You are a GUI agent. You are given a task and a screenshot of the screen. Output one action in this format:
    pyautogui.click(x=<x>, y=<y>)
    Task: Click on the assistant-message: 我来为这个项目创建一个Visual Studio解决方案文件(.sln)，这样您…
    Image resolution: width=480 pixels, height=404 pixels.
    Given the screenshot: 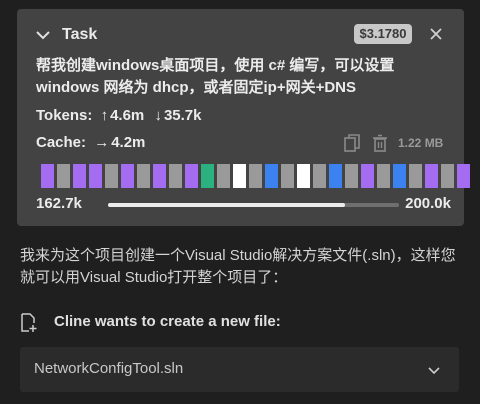 What is the action you would take?
    pyautogui.click(x=238, y=266)
    